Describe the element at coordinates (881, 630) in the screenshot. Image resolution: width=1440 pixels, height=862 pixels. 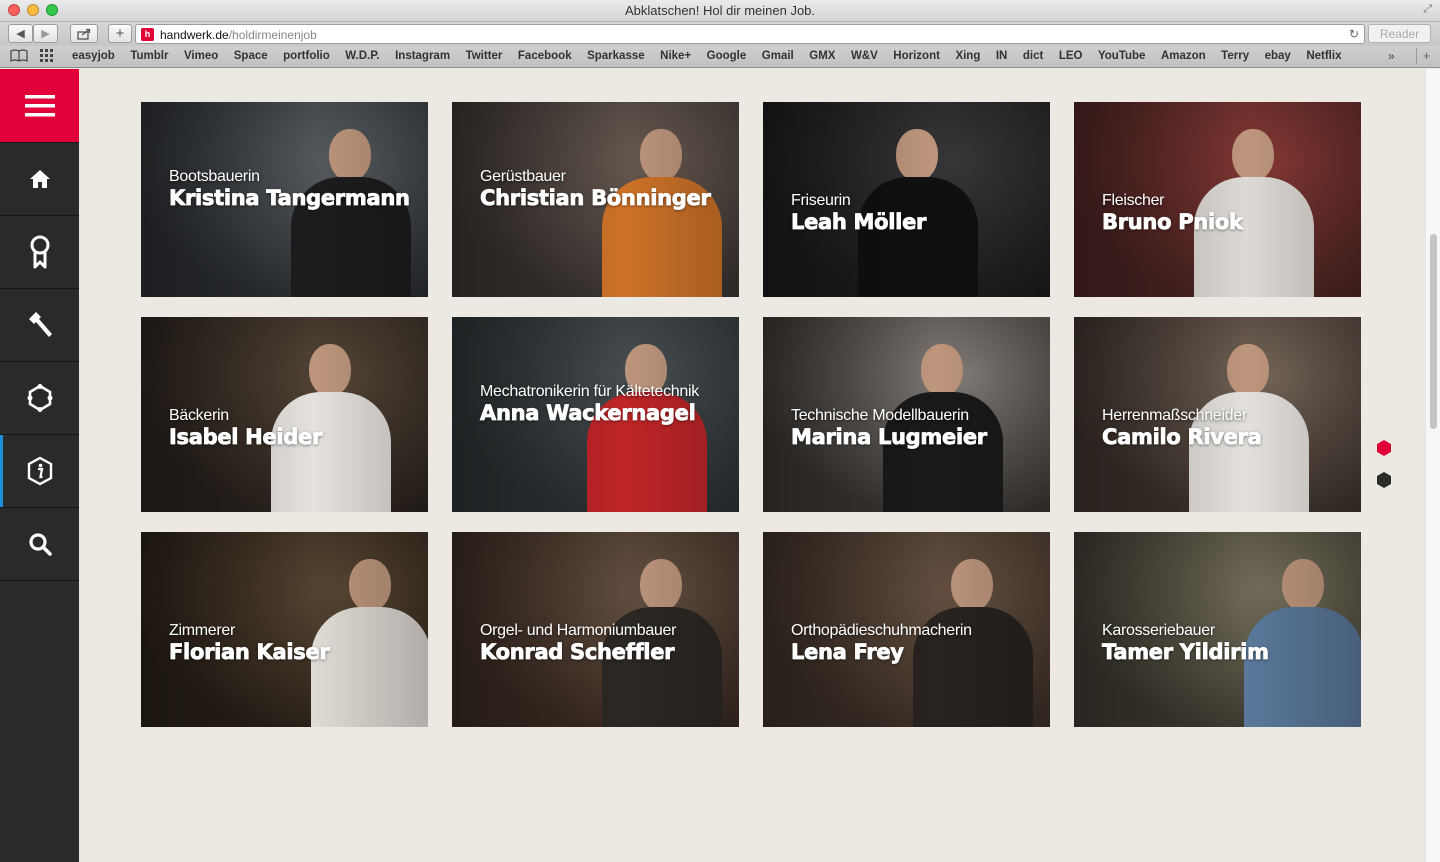
I see `job-title: Orthopädieschuhmacherin` at that location.